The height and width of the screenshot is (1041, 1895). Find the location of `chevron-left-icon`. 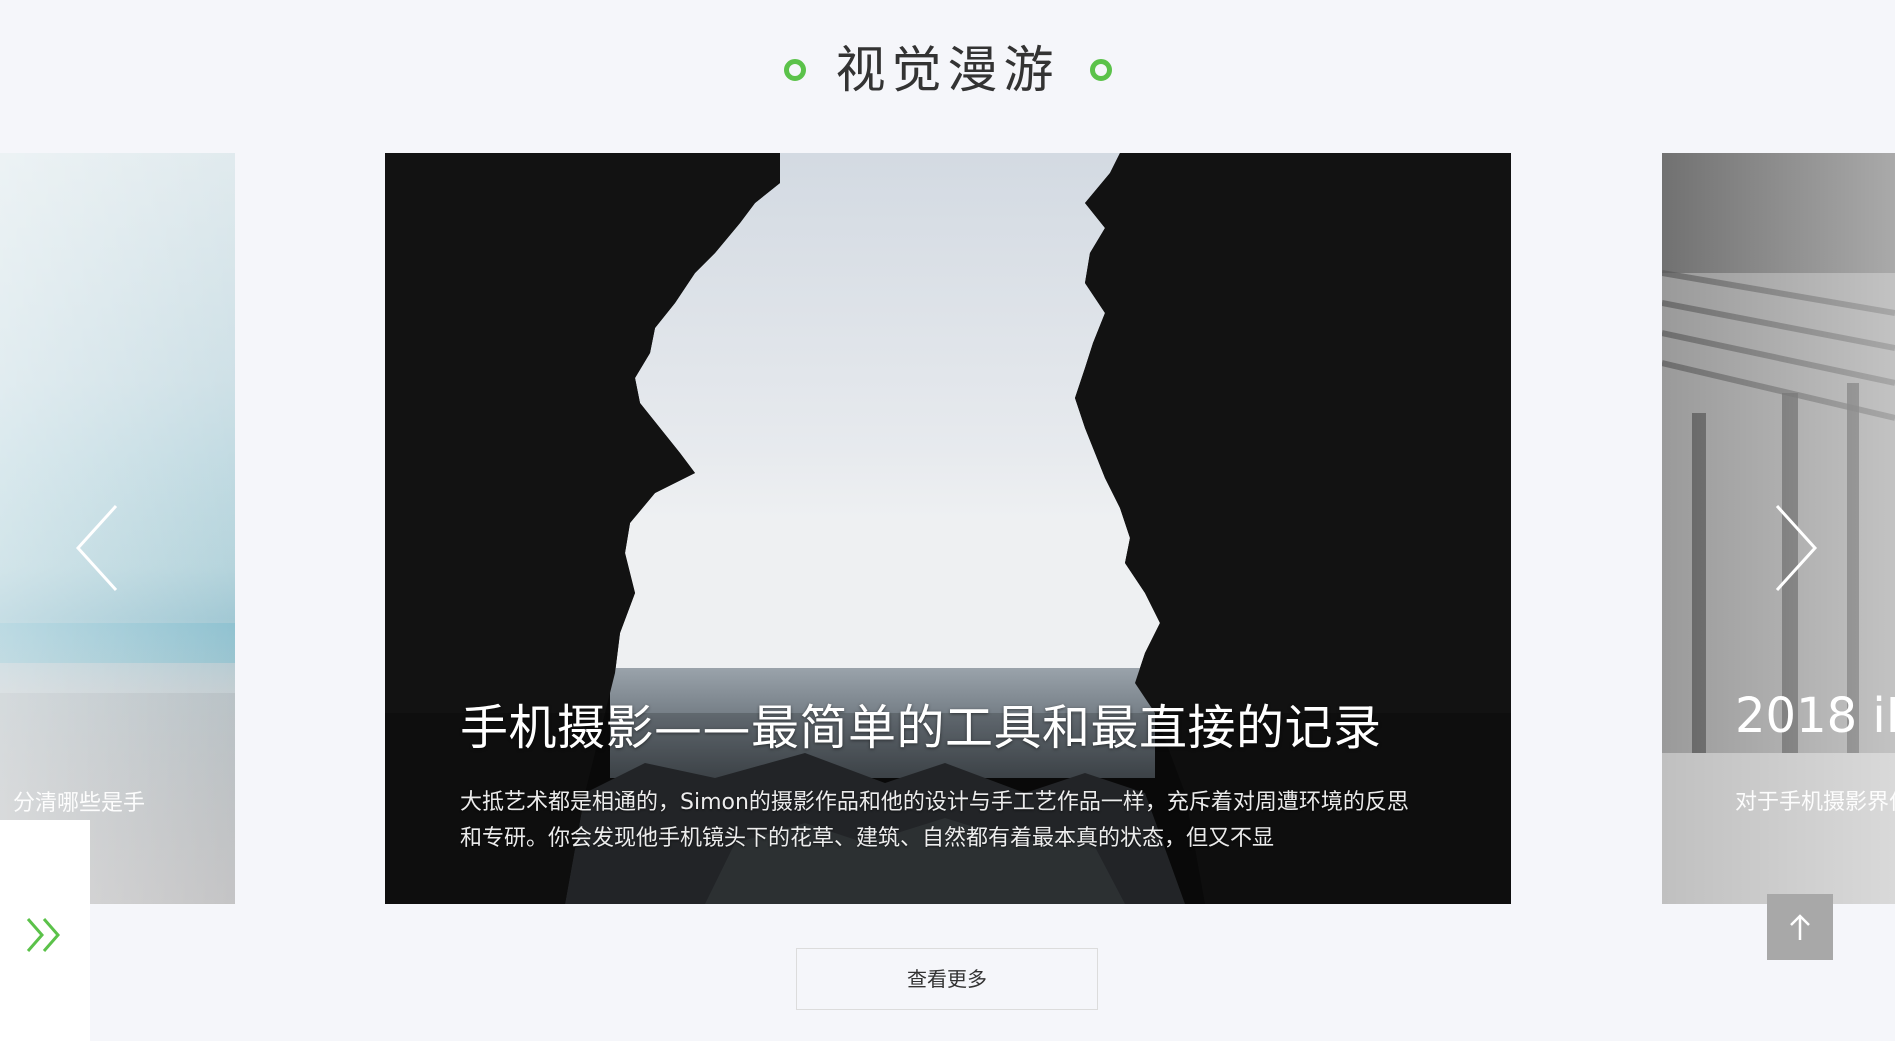

chevron-left-icon is located at coordinates (96, 548).